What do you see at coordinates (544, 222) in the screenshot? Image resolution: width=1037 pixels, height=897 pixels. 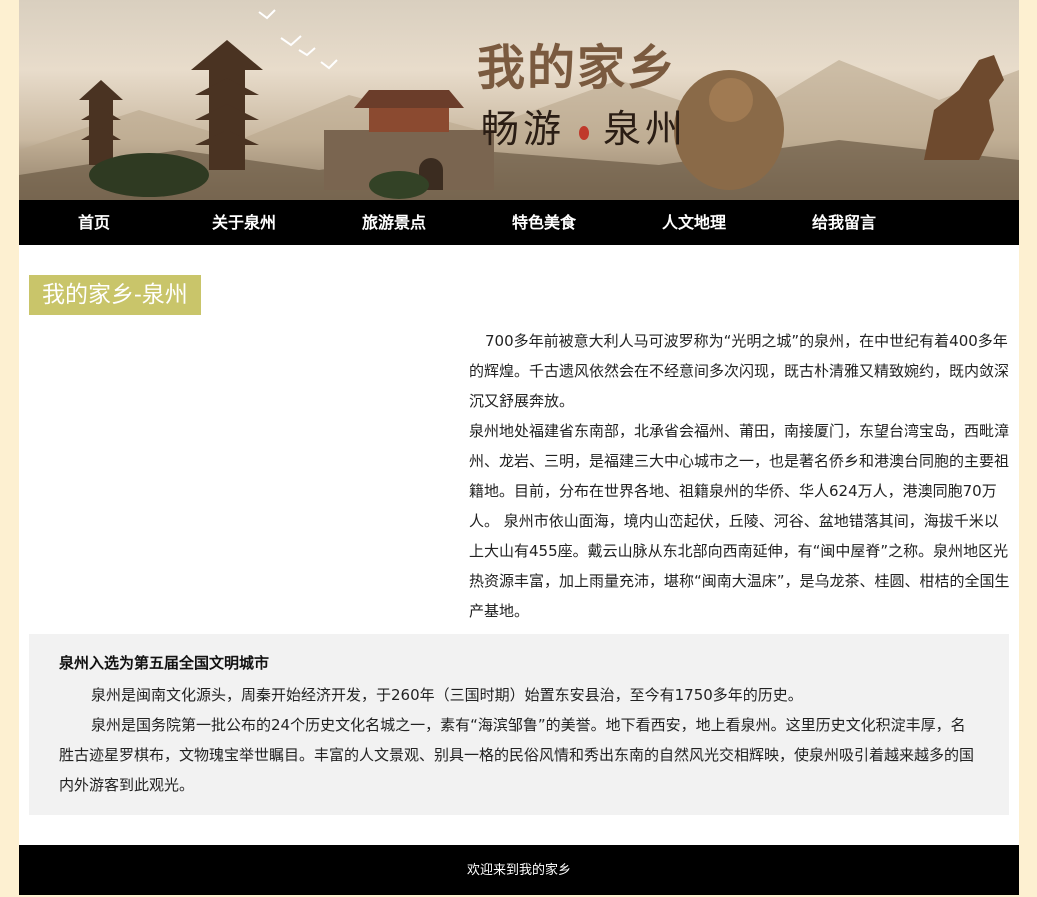 I see `nav-item-food: 特色美食` at bounding box center [544, 222].